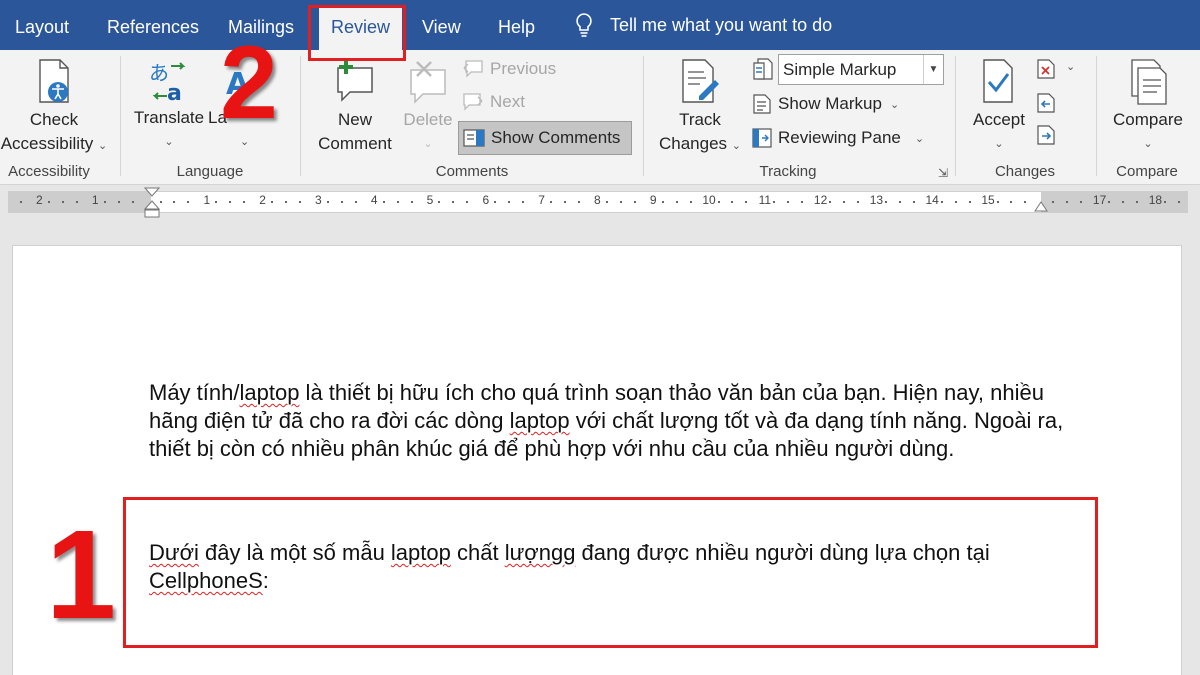 Image resolution: width=1200 pixels, height=675 pixels. What do you see at coordinates (933, 69) in the screenshot?
I see `dropdown-arrow-icon: ▼` at bounding box center [933, 69].